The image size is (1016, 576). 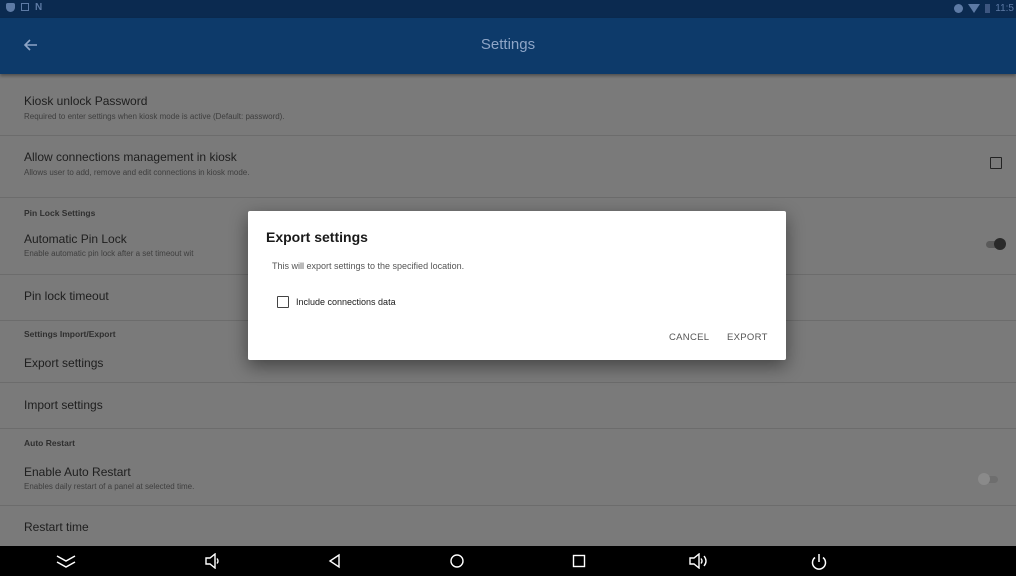 I want to click on volume-up-icon, so click(x=699, y=561).